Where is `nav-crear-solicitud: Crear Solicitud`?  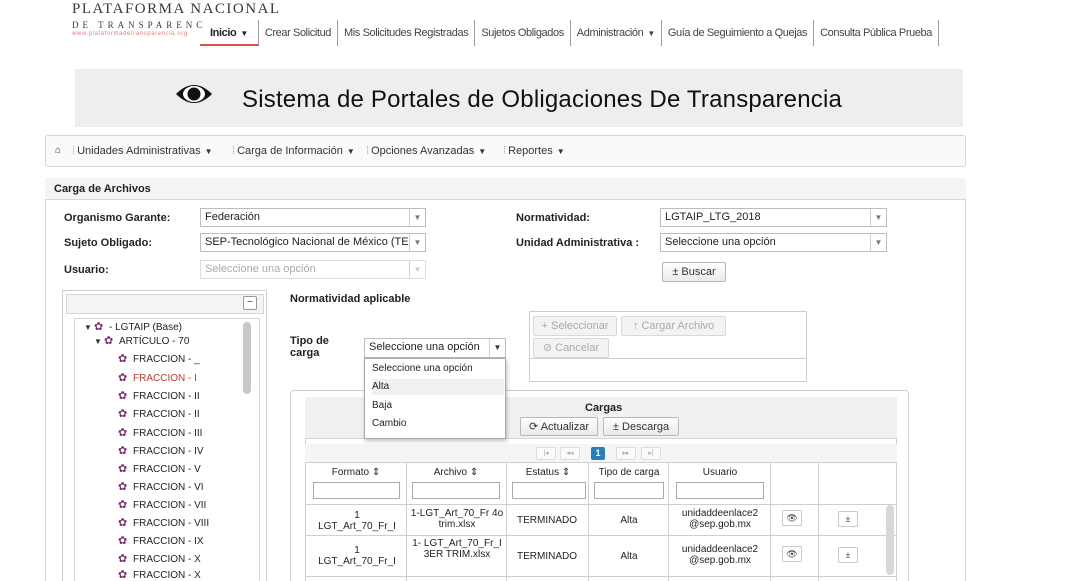 nav-crear-solicitud: Crear Solicitud is located at coordinates (298, 33).